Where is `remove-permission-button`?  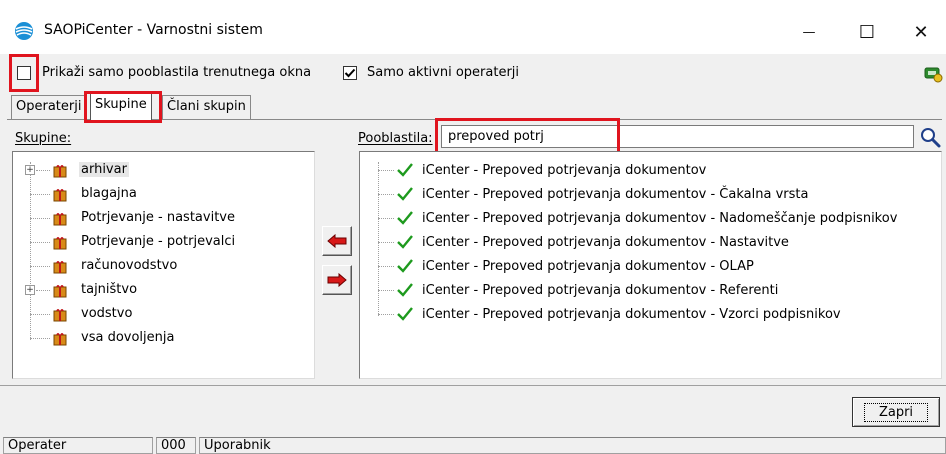 remove-permission-button is located at coordinates (337, 241).